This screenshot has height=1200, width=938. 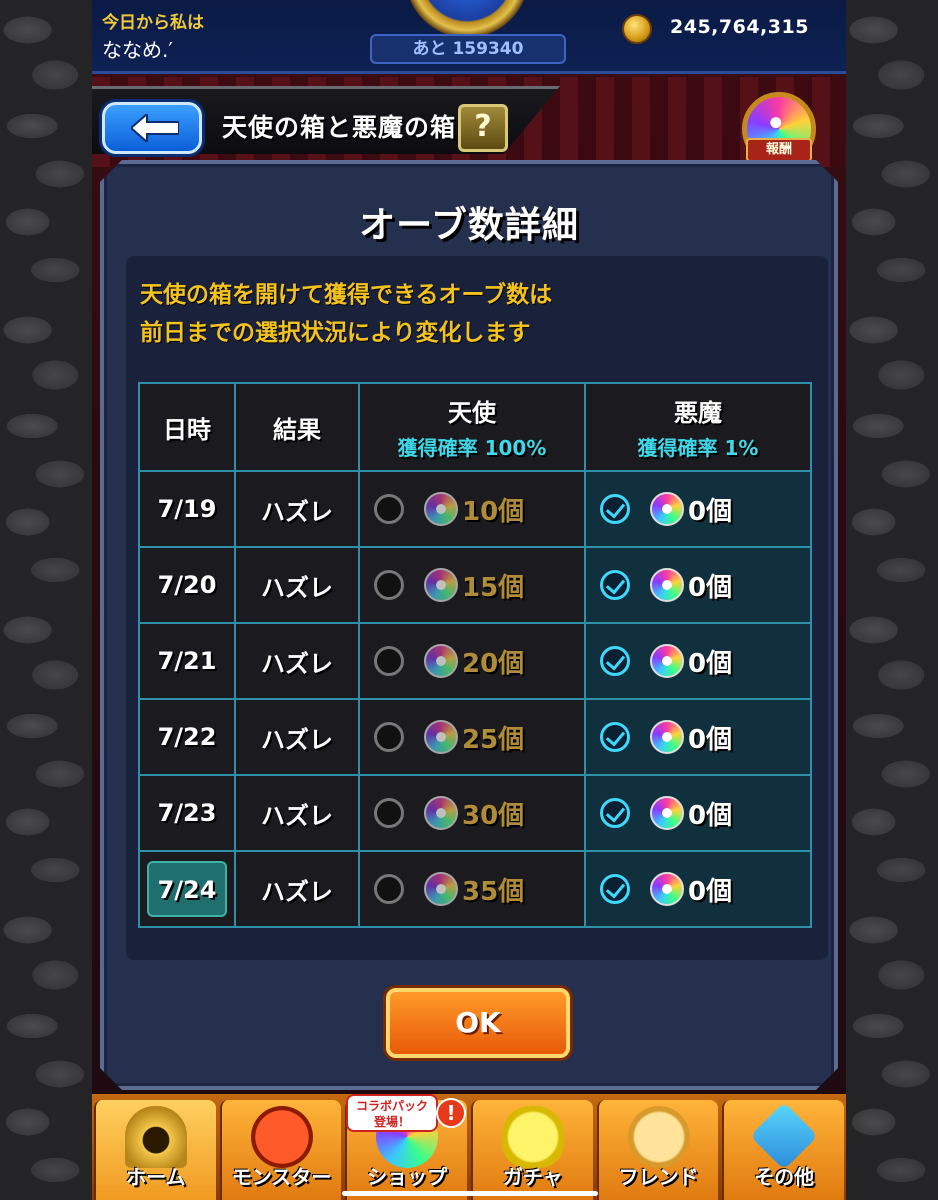 I want to click on date-cell: 7/20, so click(x=187, y=585).